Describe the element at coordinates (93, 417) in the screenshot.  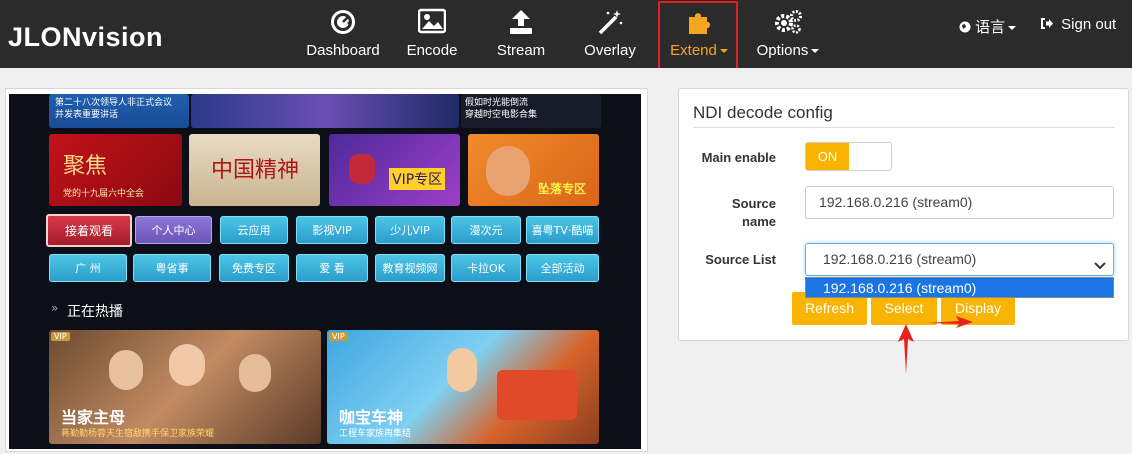
I see `show1-title: 当家主母` at that location.